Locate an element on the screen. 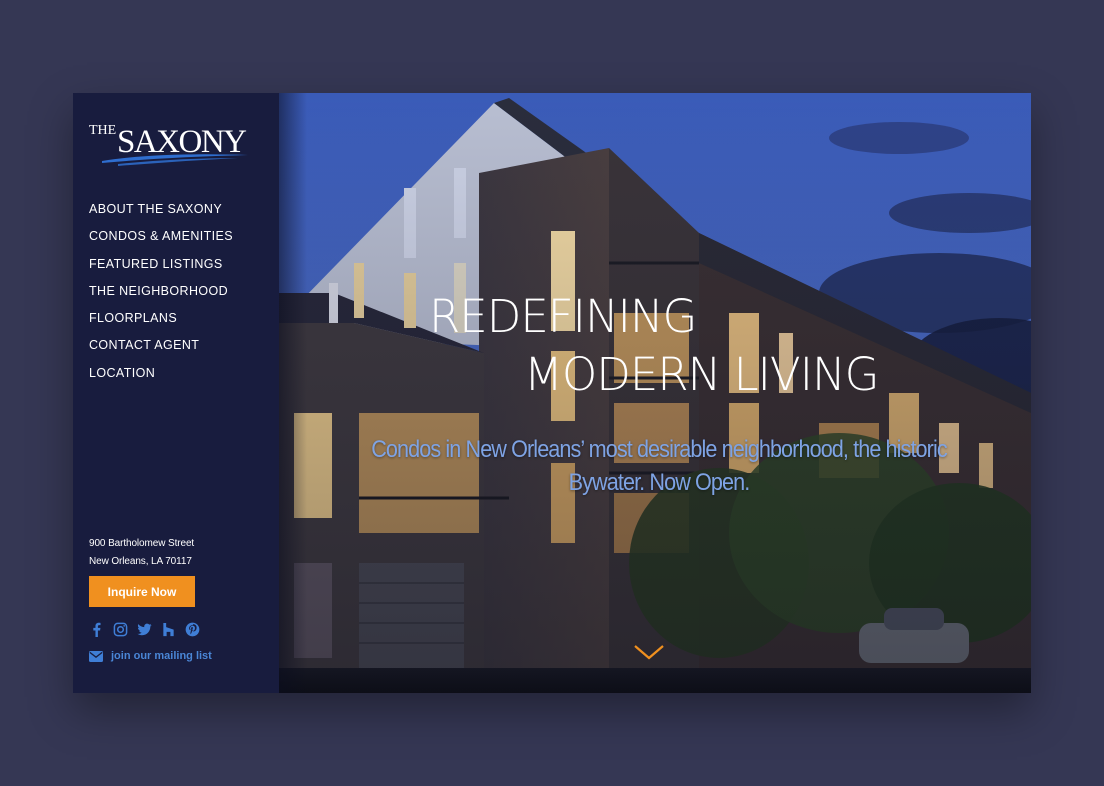 The height and width of the screenshot is (786, 1104). chevron-down-icon is located at coordinates (649, 652).